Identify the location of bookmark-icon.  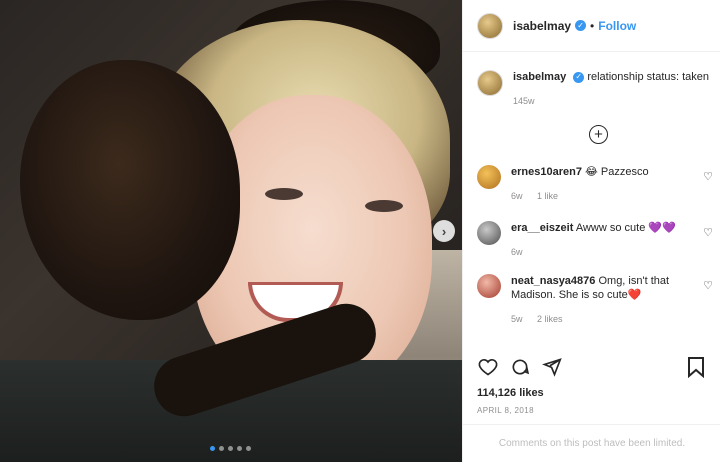
(697, 367).